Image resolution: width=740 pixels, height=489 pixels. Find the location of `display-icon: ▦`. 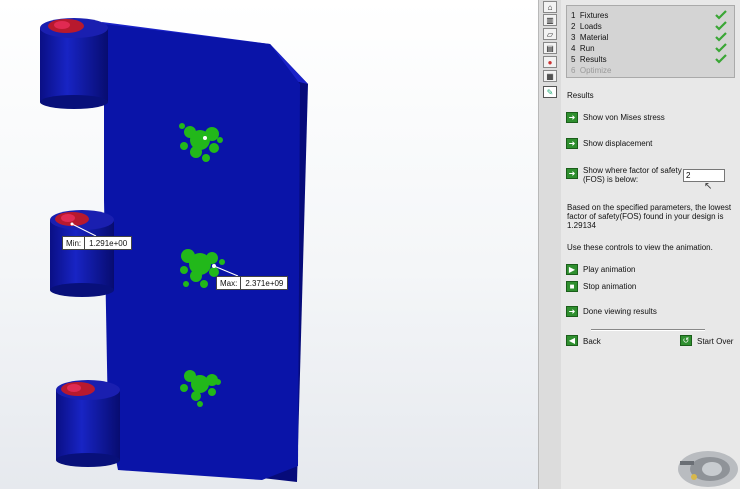

display-icon: ▦ is located at coordinates (550, 76).